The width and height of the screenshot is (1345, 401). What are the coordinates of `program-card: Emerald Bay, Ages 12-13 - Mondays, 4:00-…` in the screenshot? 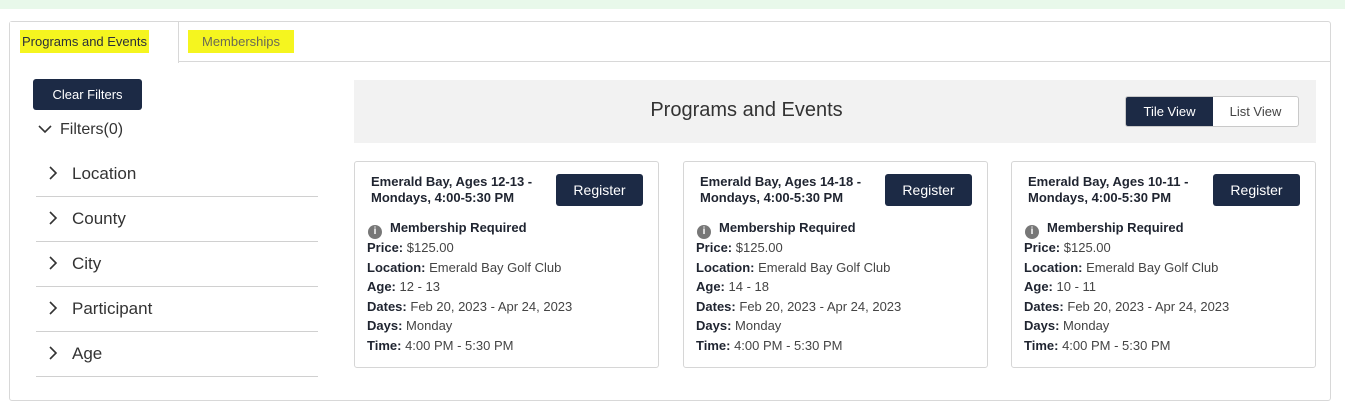 It's located at (506, 264).